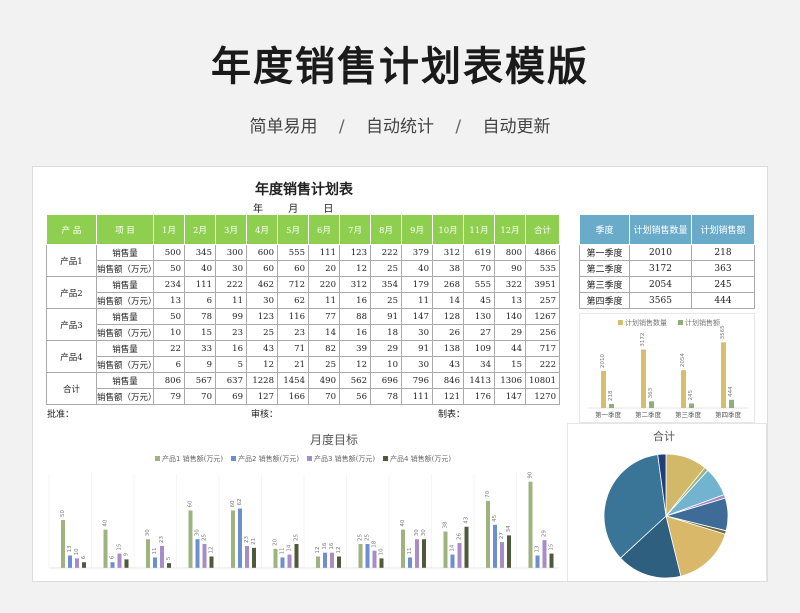 The width and height of the screenshot is (800, 613). I want to click on data-label: 13, so click(70, 548).